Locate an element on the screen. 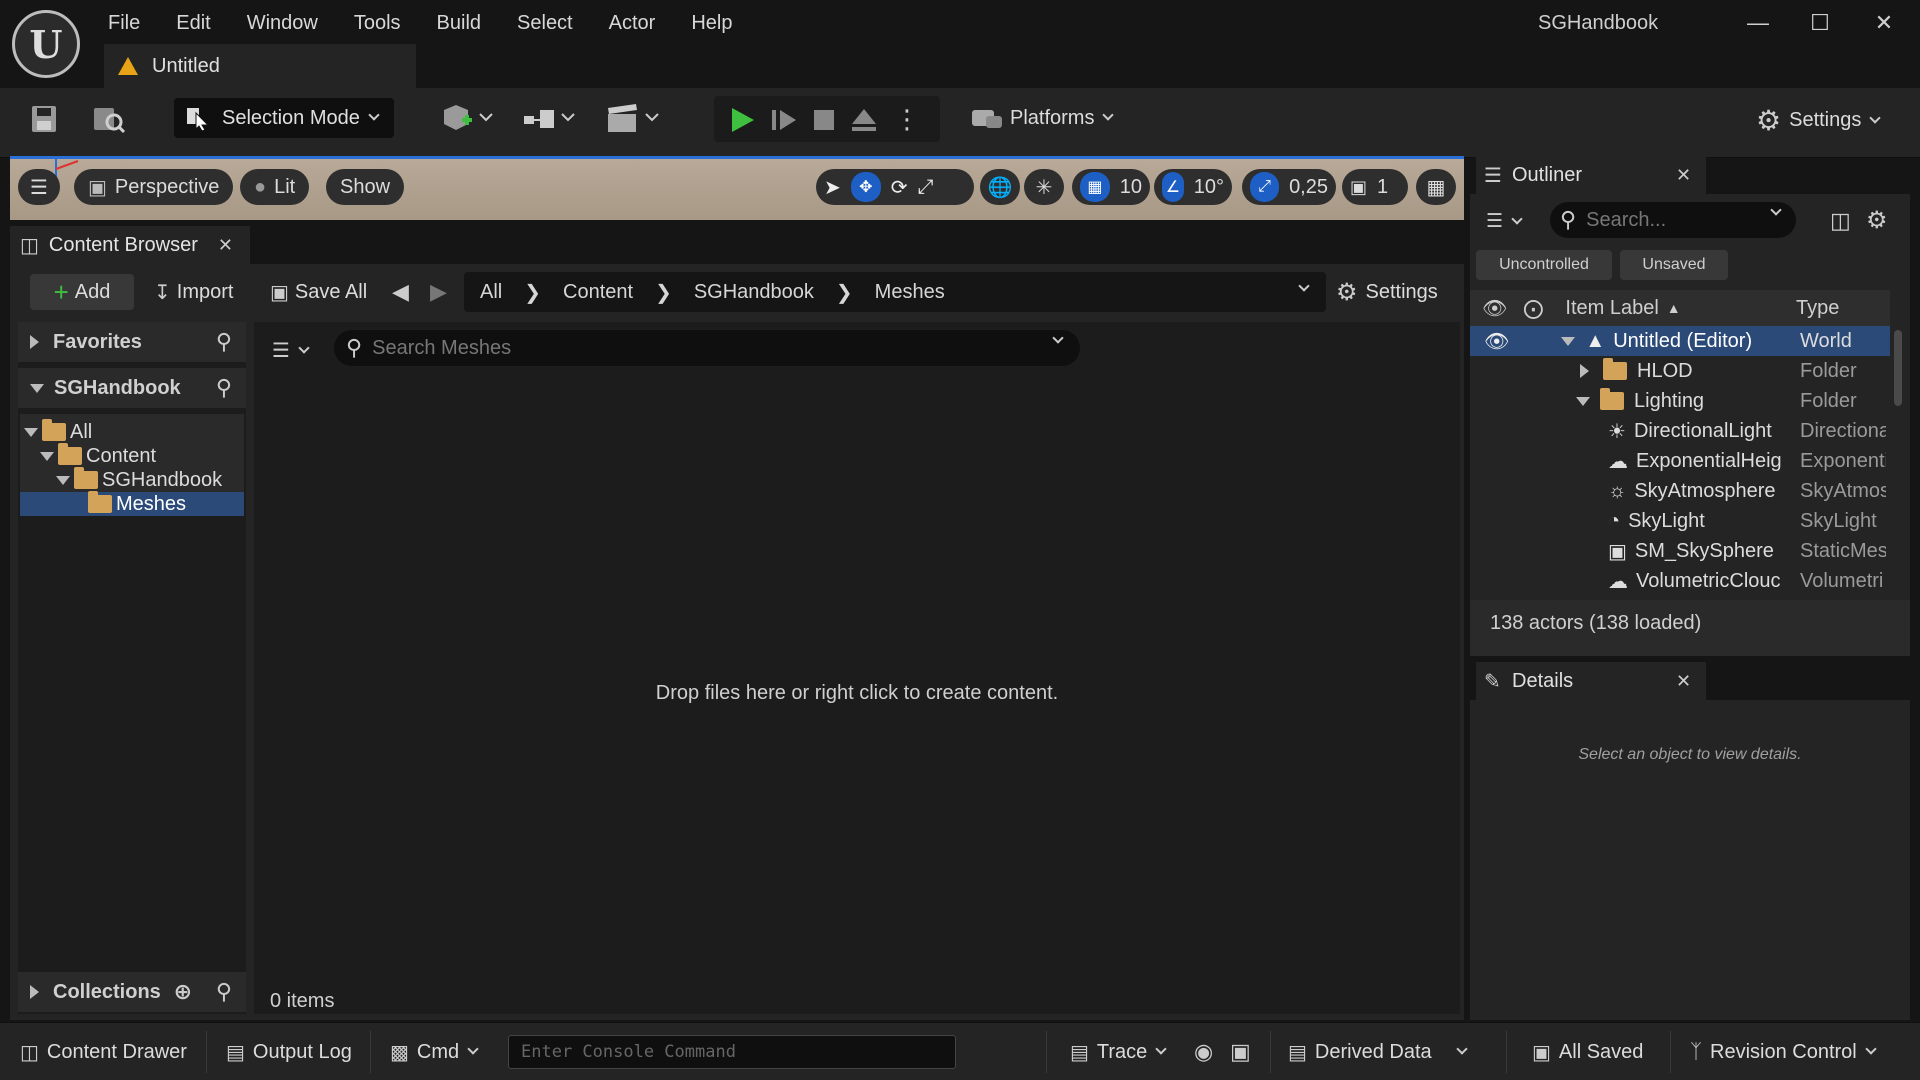 The image size is (1920, 1080). maximize-icon: ☐ is located at coordinates (1820, 23).